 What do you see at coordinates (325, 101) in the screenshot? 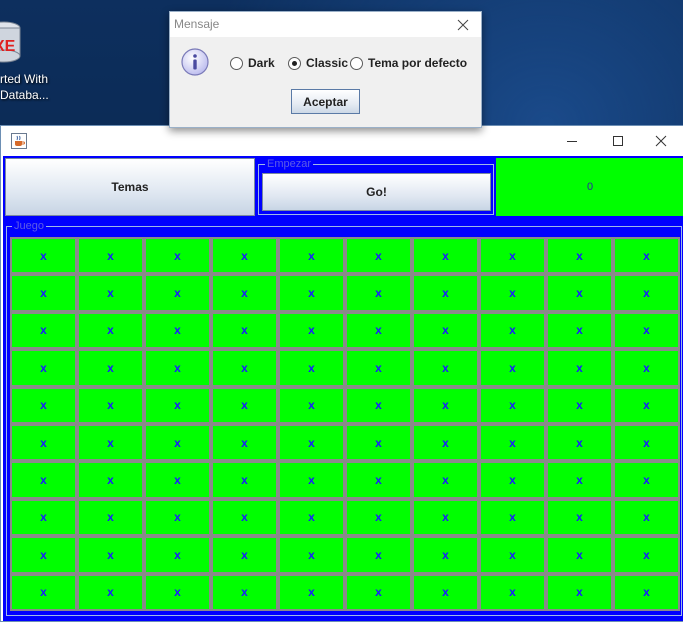
I see `accept-button: Aceptar` at bounding box center [325, 101].